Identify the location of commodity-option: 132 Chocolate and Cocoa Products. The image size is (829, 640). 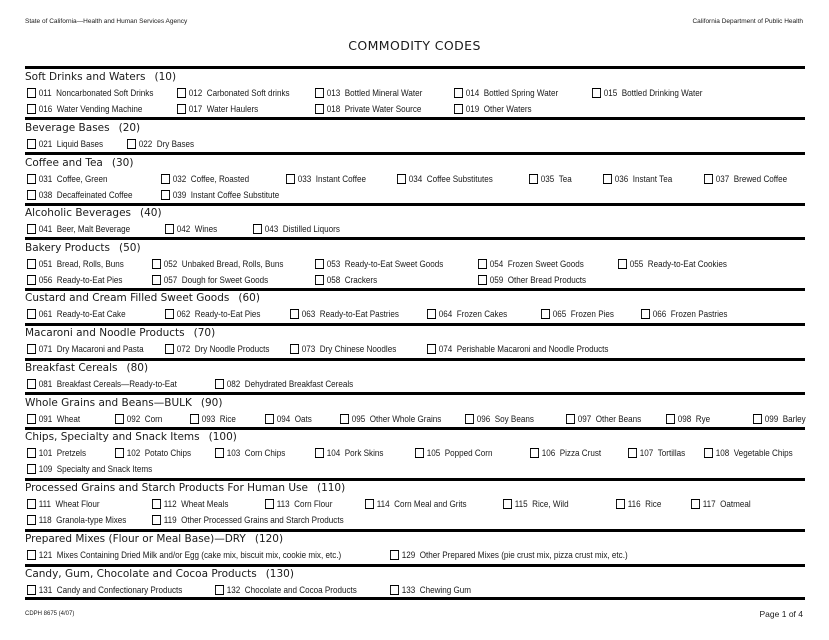
(286, 590).